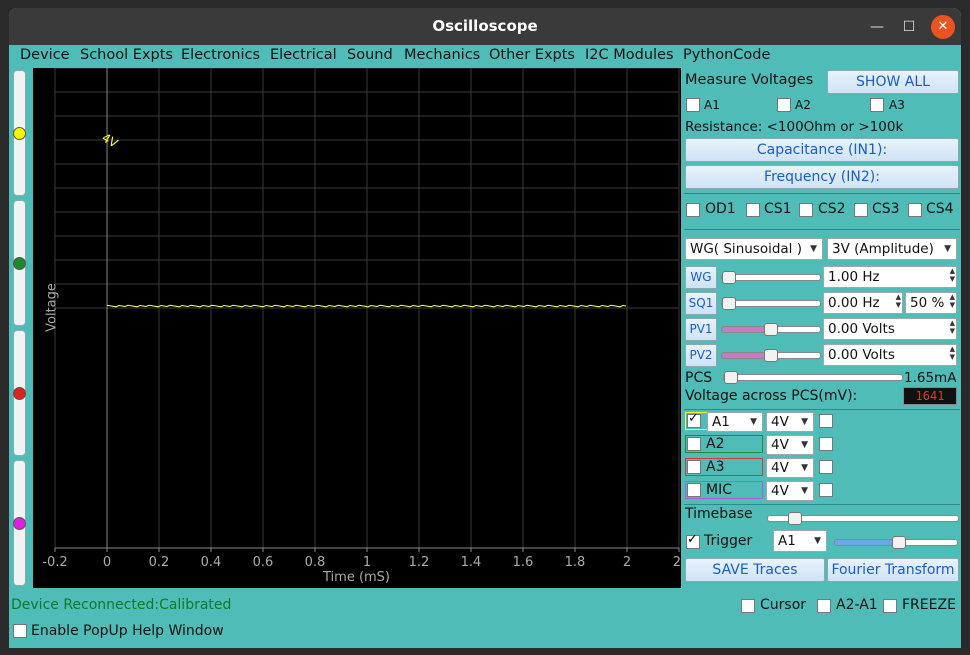  What do you see at coordinates (806, 210) in the screenshot?
I see `cs2-checkbox` at bounding box center [806, 210].